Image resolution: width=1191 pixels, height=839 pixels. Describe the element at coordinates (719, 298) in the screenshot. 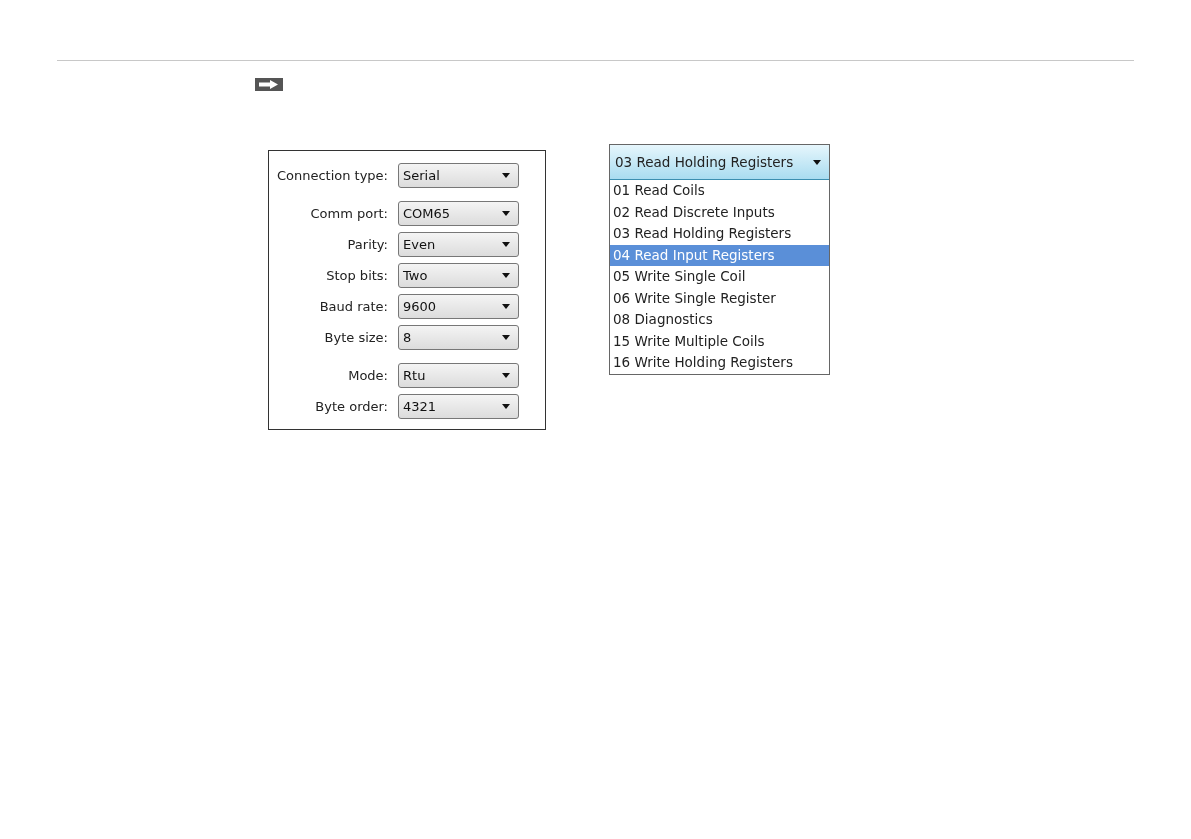

I see `dropdown-option: 06 Write Single Register` at that location.